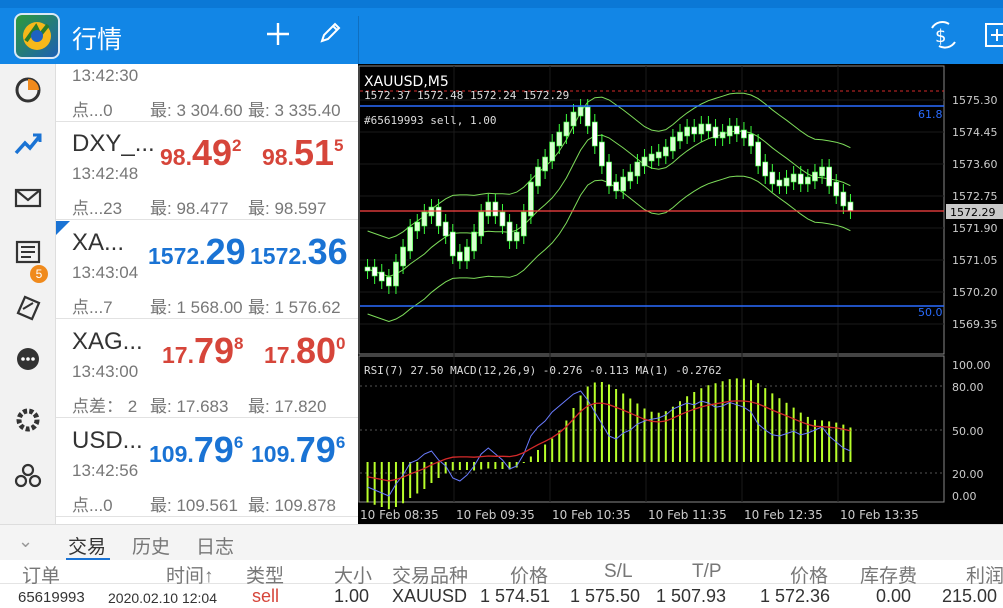 The height and width of the screenshot is (608, 1003). What do you see at coordinates (201, 153) in the screenshot?
I see `bid-price: 98.492` at bounding box center [201, 153].